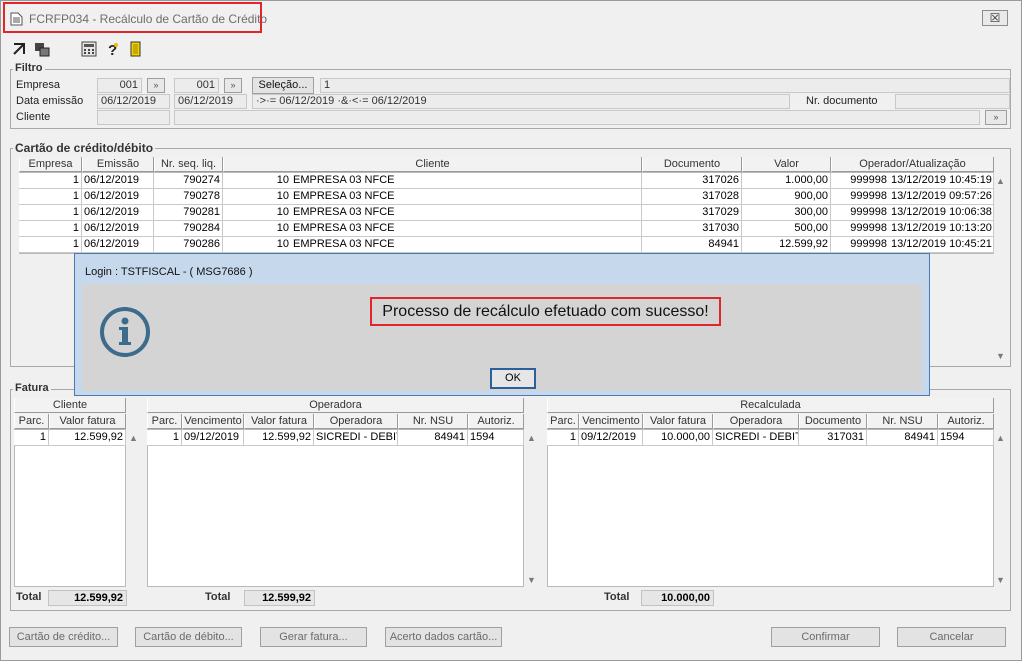  Describe the element at coordinates (902, 421) in the screenshot. I see `recalc-col-nsu: Nr. NSU` at that location.